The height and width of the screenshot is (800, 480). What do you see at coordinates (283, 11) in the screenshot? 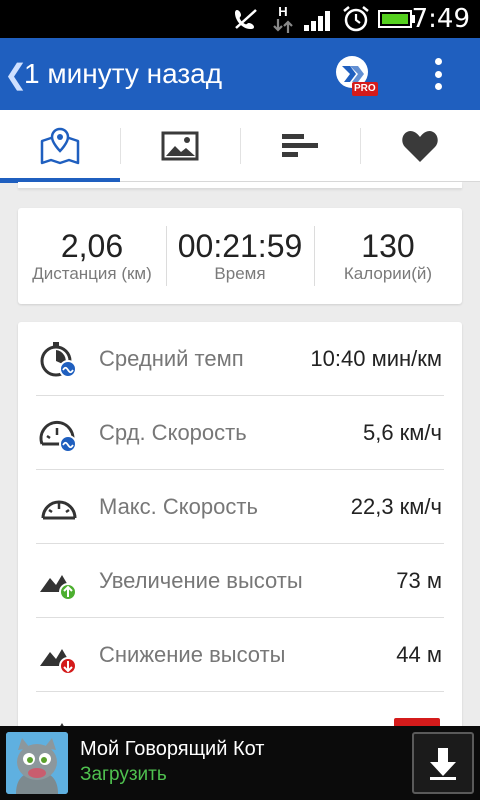
I see `network-h-label: H` at bounding box center [283, 11].